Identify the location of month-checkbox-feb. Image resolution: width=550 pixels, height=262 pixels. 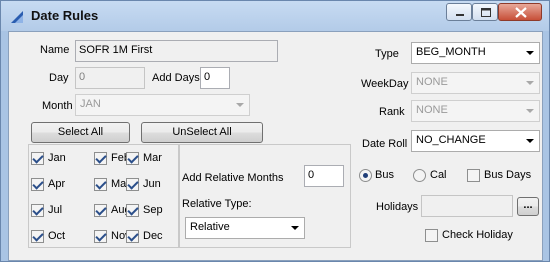
(100, 158).